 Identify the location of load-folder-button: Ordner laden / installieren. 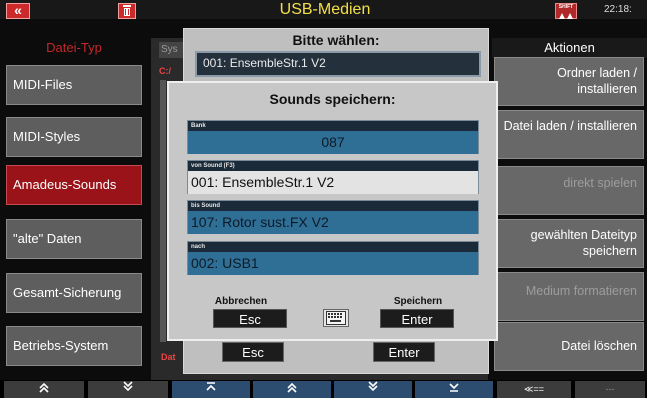
(569, 81).